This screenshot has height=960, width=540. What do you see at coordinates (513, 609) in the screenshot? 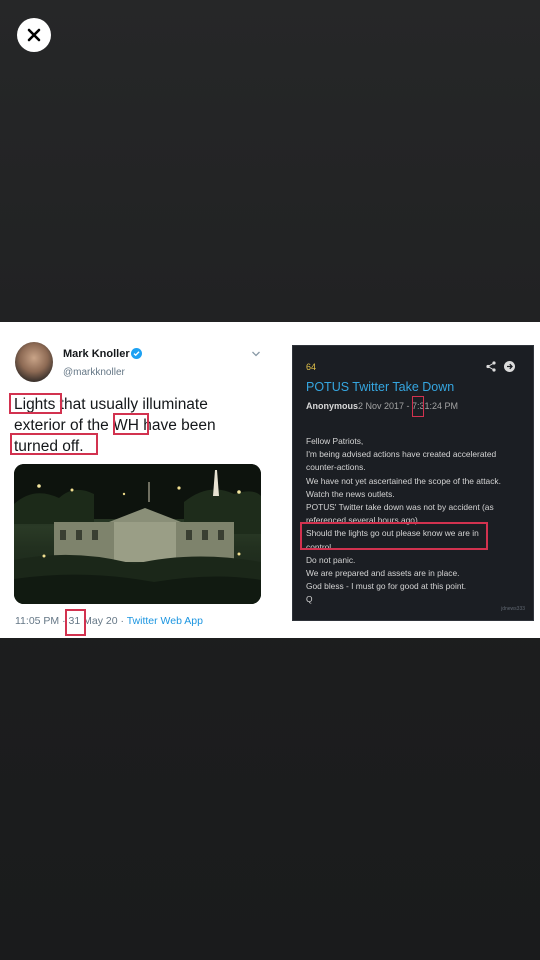
I see `q-post-signature: jdnews333` at bounding box center [513, 609].